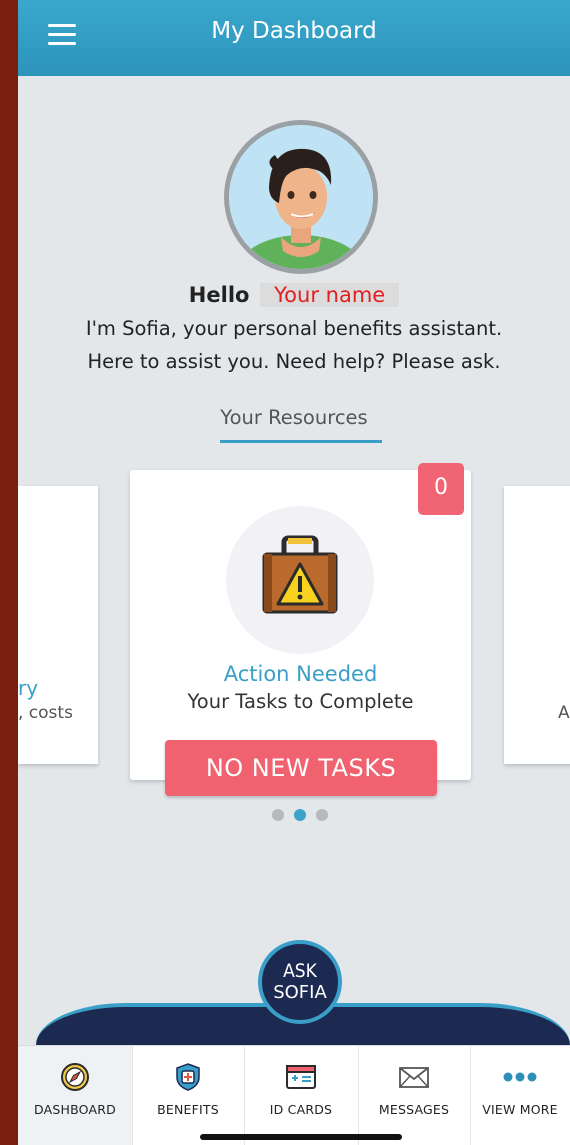 Image resolution: width=570 pixels, height=1145 pixels. What do you see at coordinates (188, 1109) in the screenshot?
I see `tab-label-benefits: BENEFITS` at bounding box center [188, 1109].